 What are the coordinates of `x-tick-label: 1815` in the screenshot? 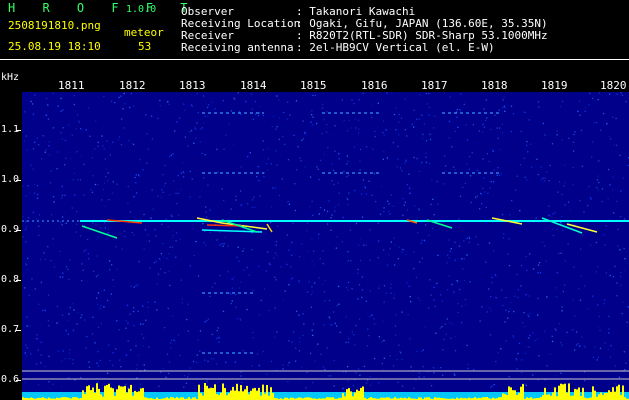 It's located at (313, 85).